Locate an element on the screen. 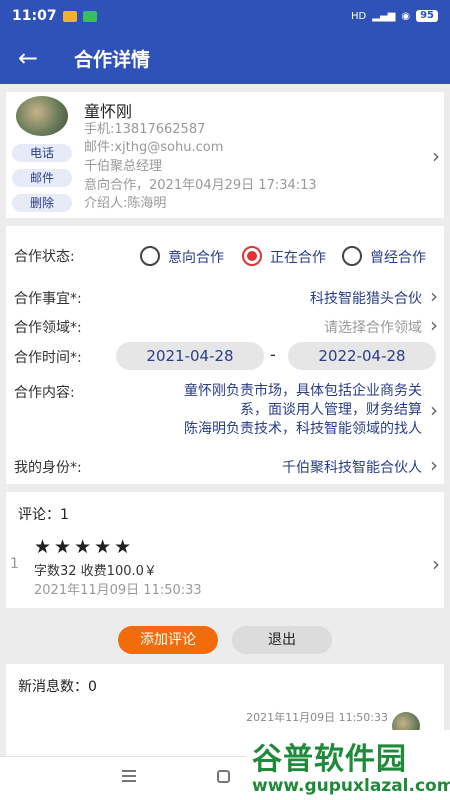 The image size is (450, 800). end-date-picker: 2022-04-28 is located at coordinates (362, 356).